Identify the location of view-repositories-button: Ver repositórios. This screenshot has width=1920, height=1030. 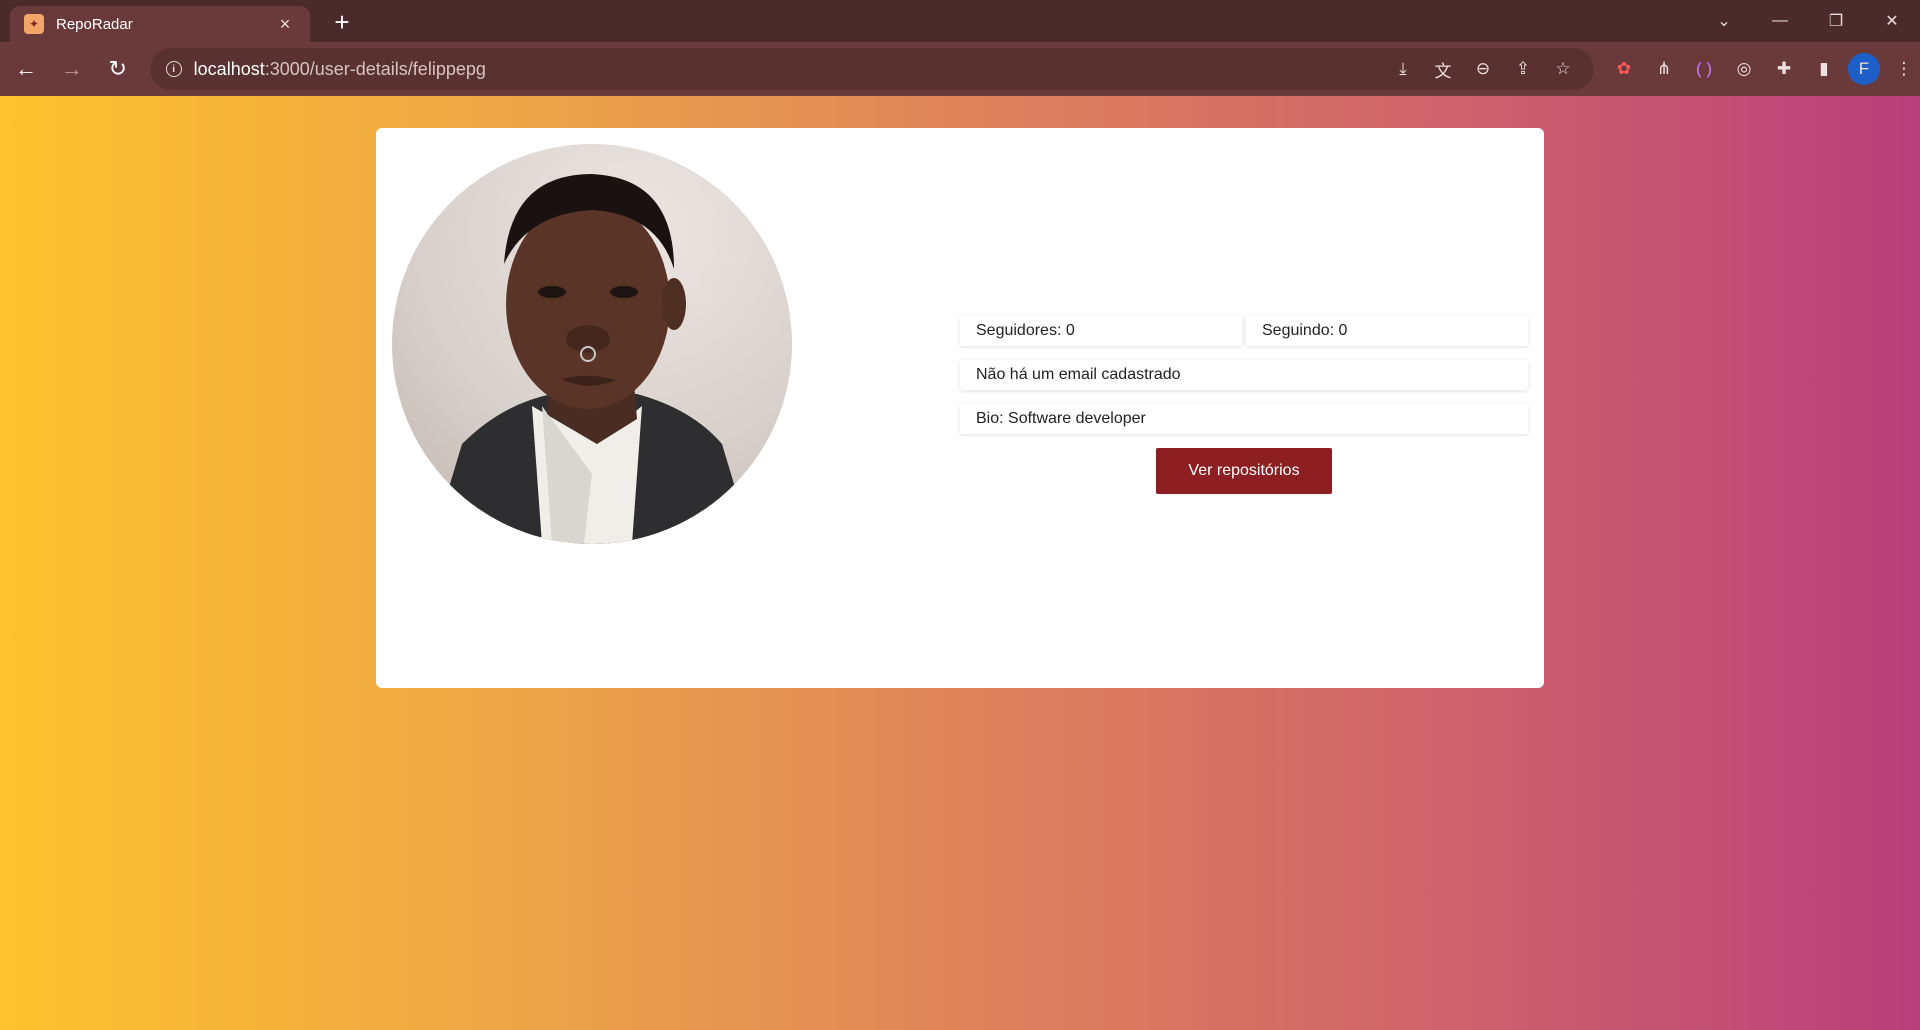
(1244, 471).